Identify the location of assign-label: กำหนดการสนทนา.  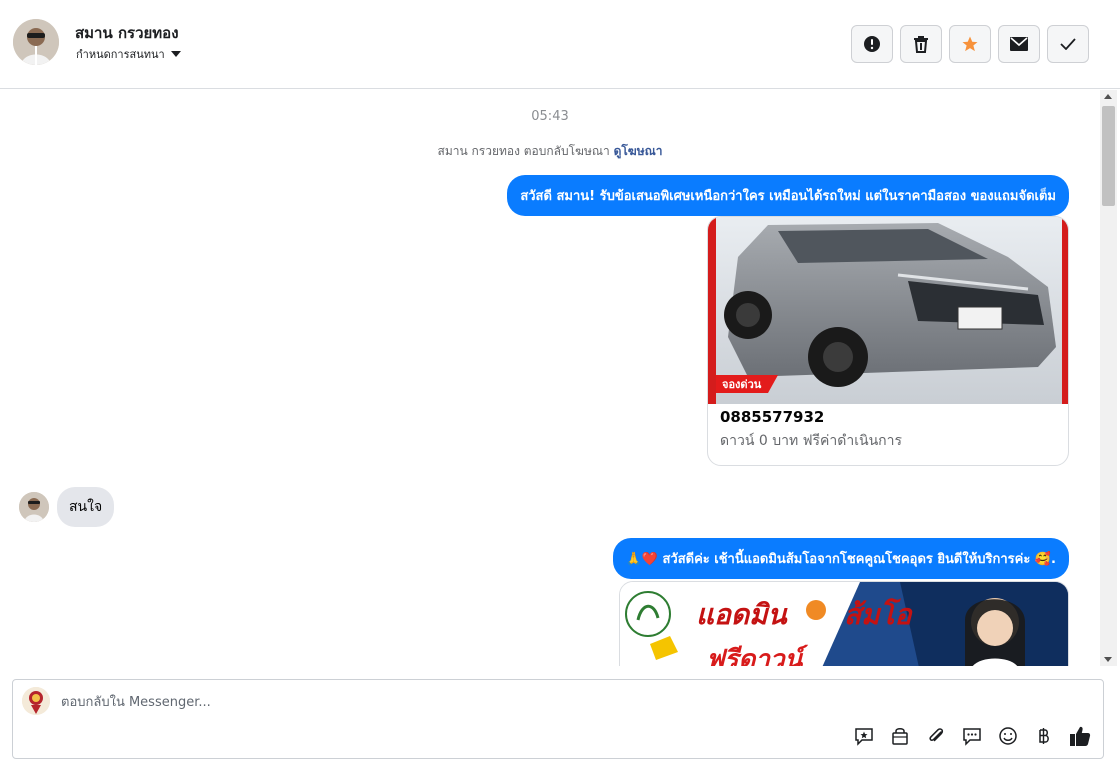
(120, 54).